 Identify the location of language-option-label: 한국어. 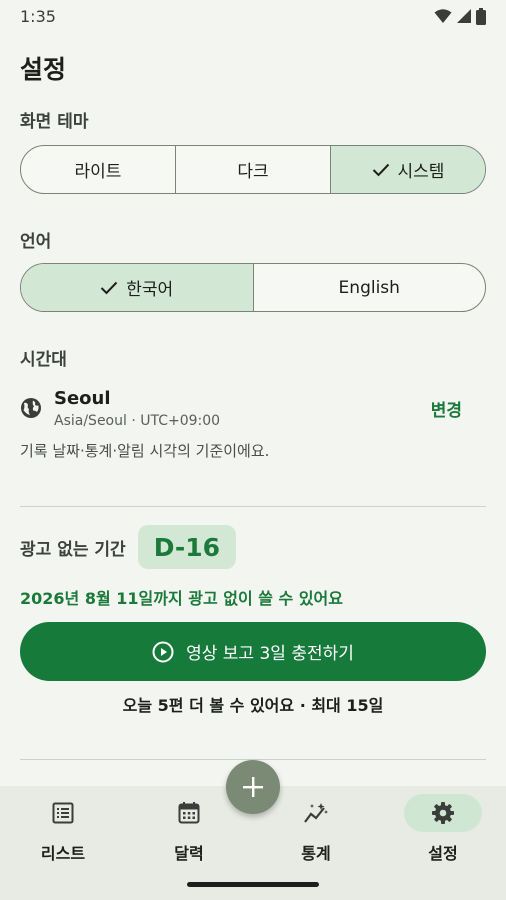
(150, 290).